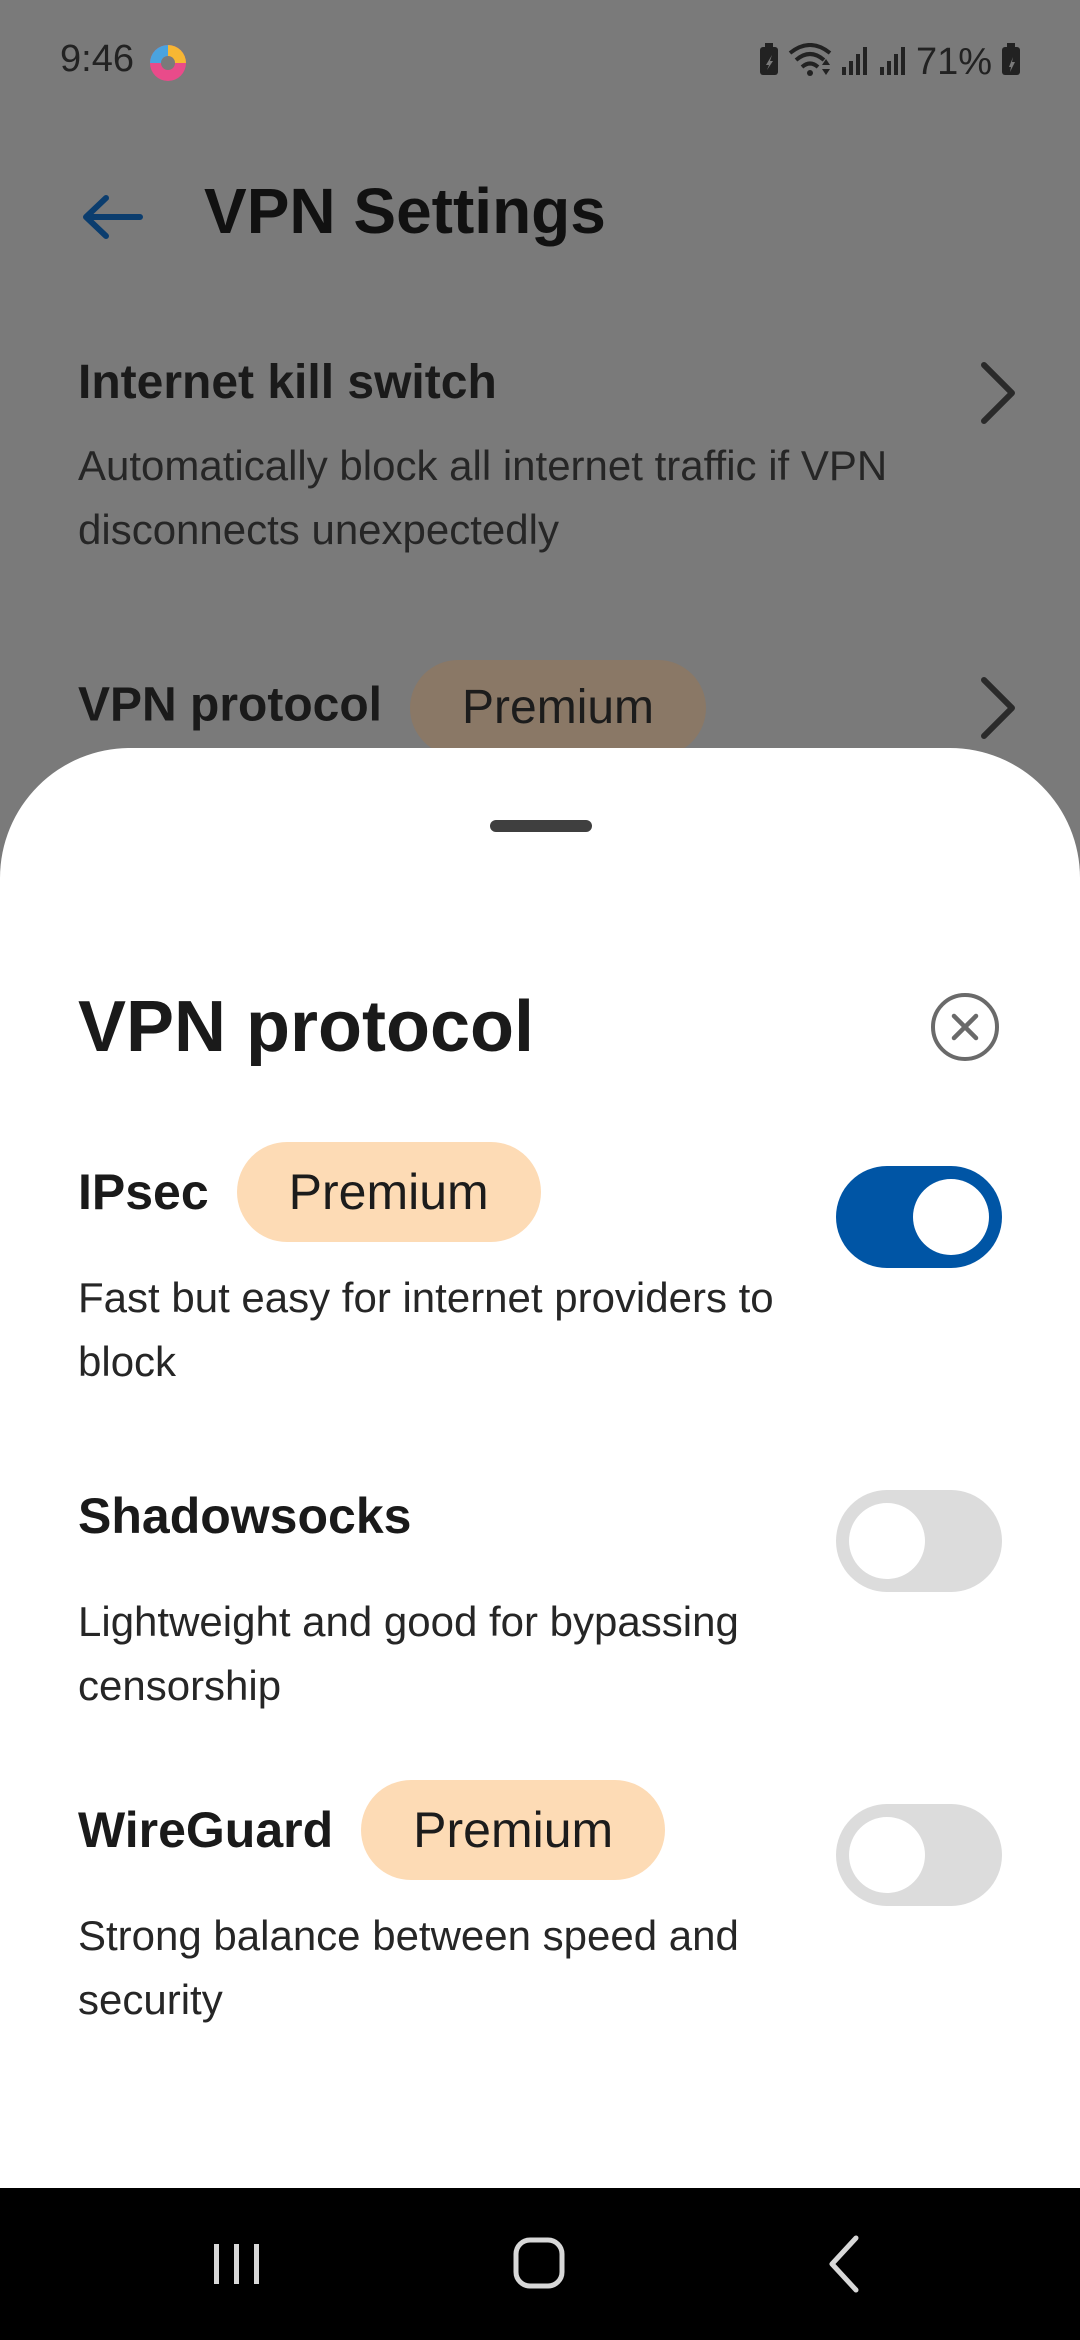 This screenshot has height=2340, width=1080. I want to click on shadowsocks-toggle, so click(919, 1541).